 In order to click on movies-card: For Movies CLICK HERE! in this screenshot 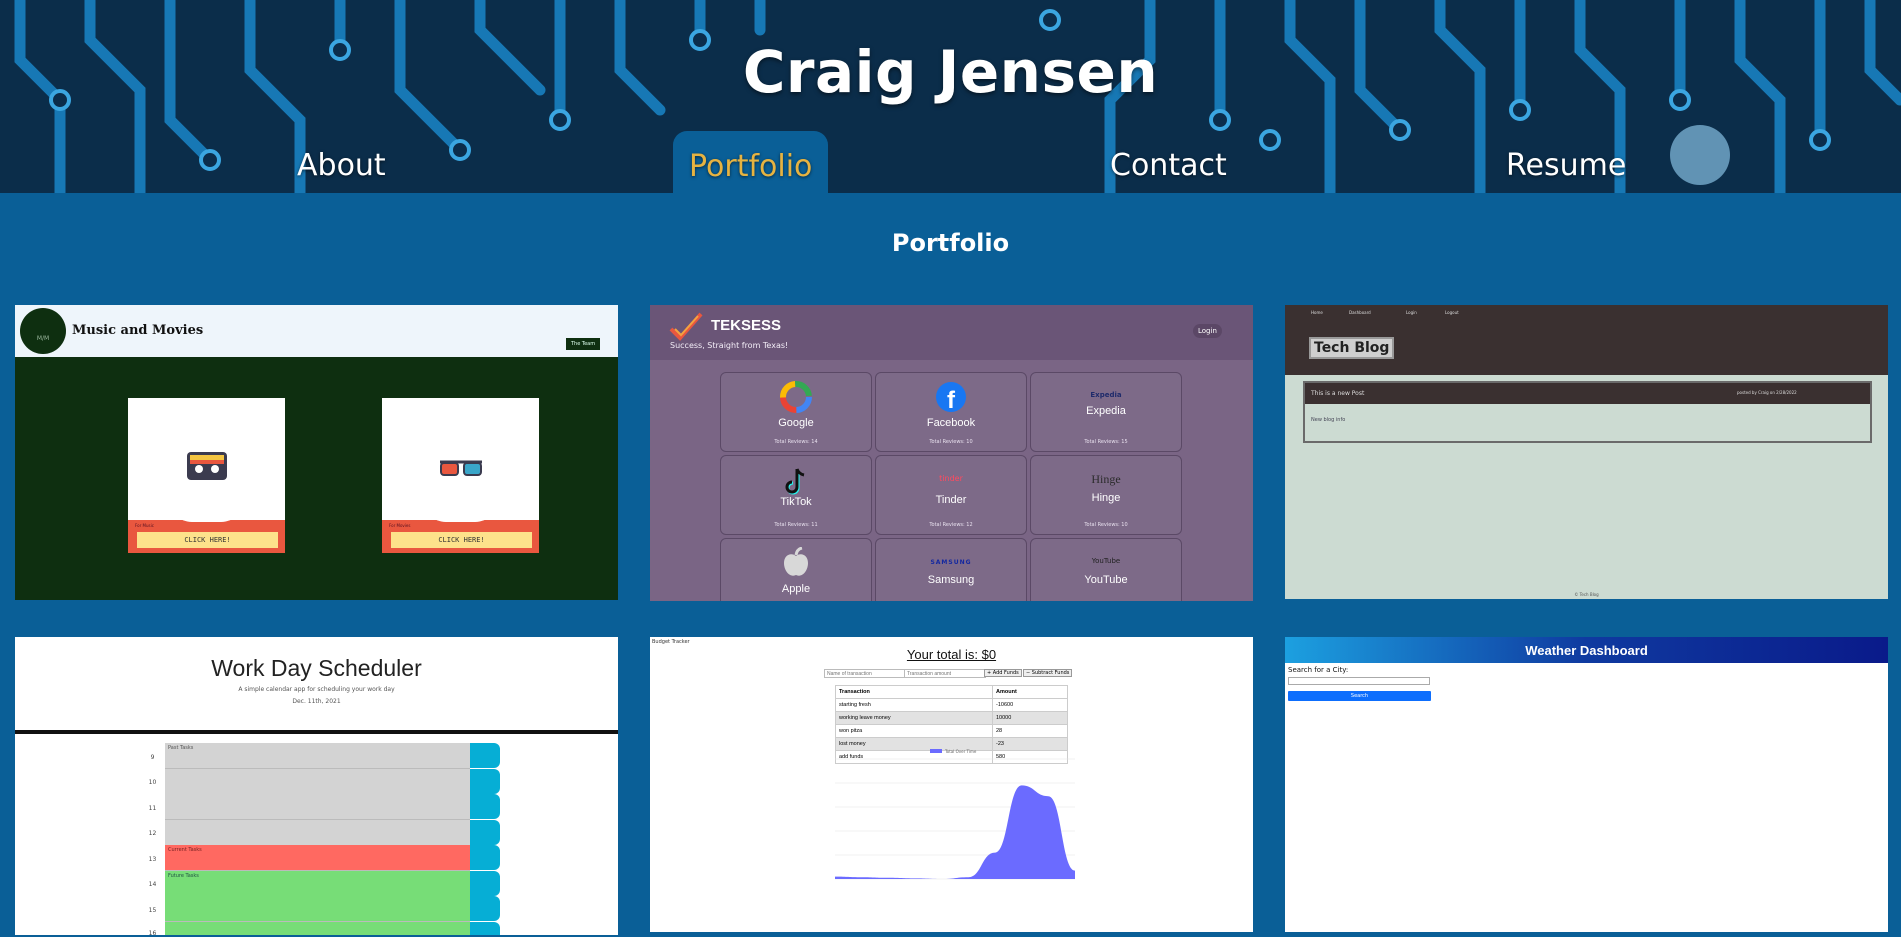, I will do `click(460, 475)`.